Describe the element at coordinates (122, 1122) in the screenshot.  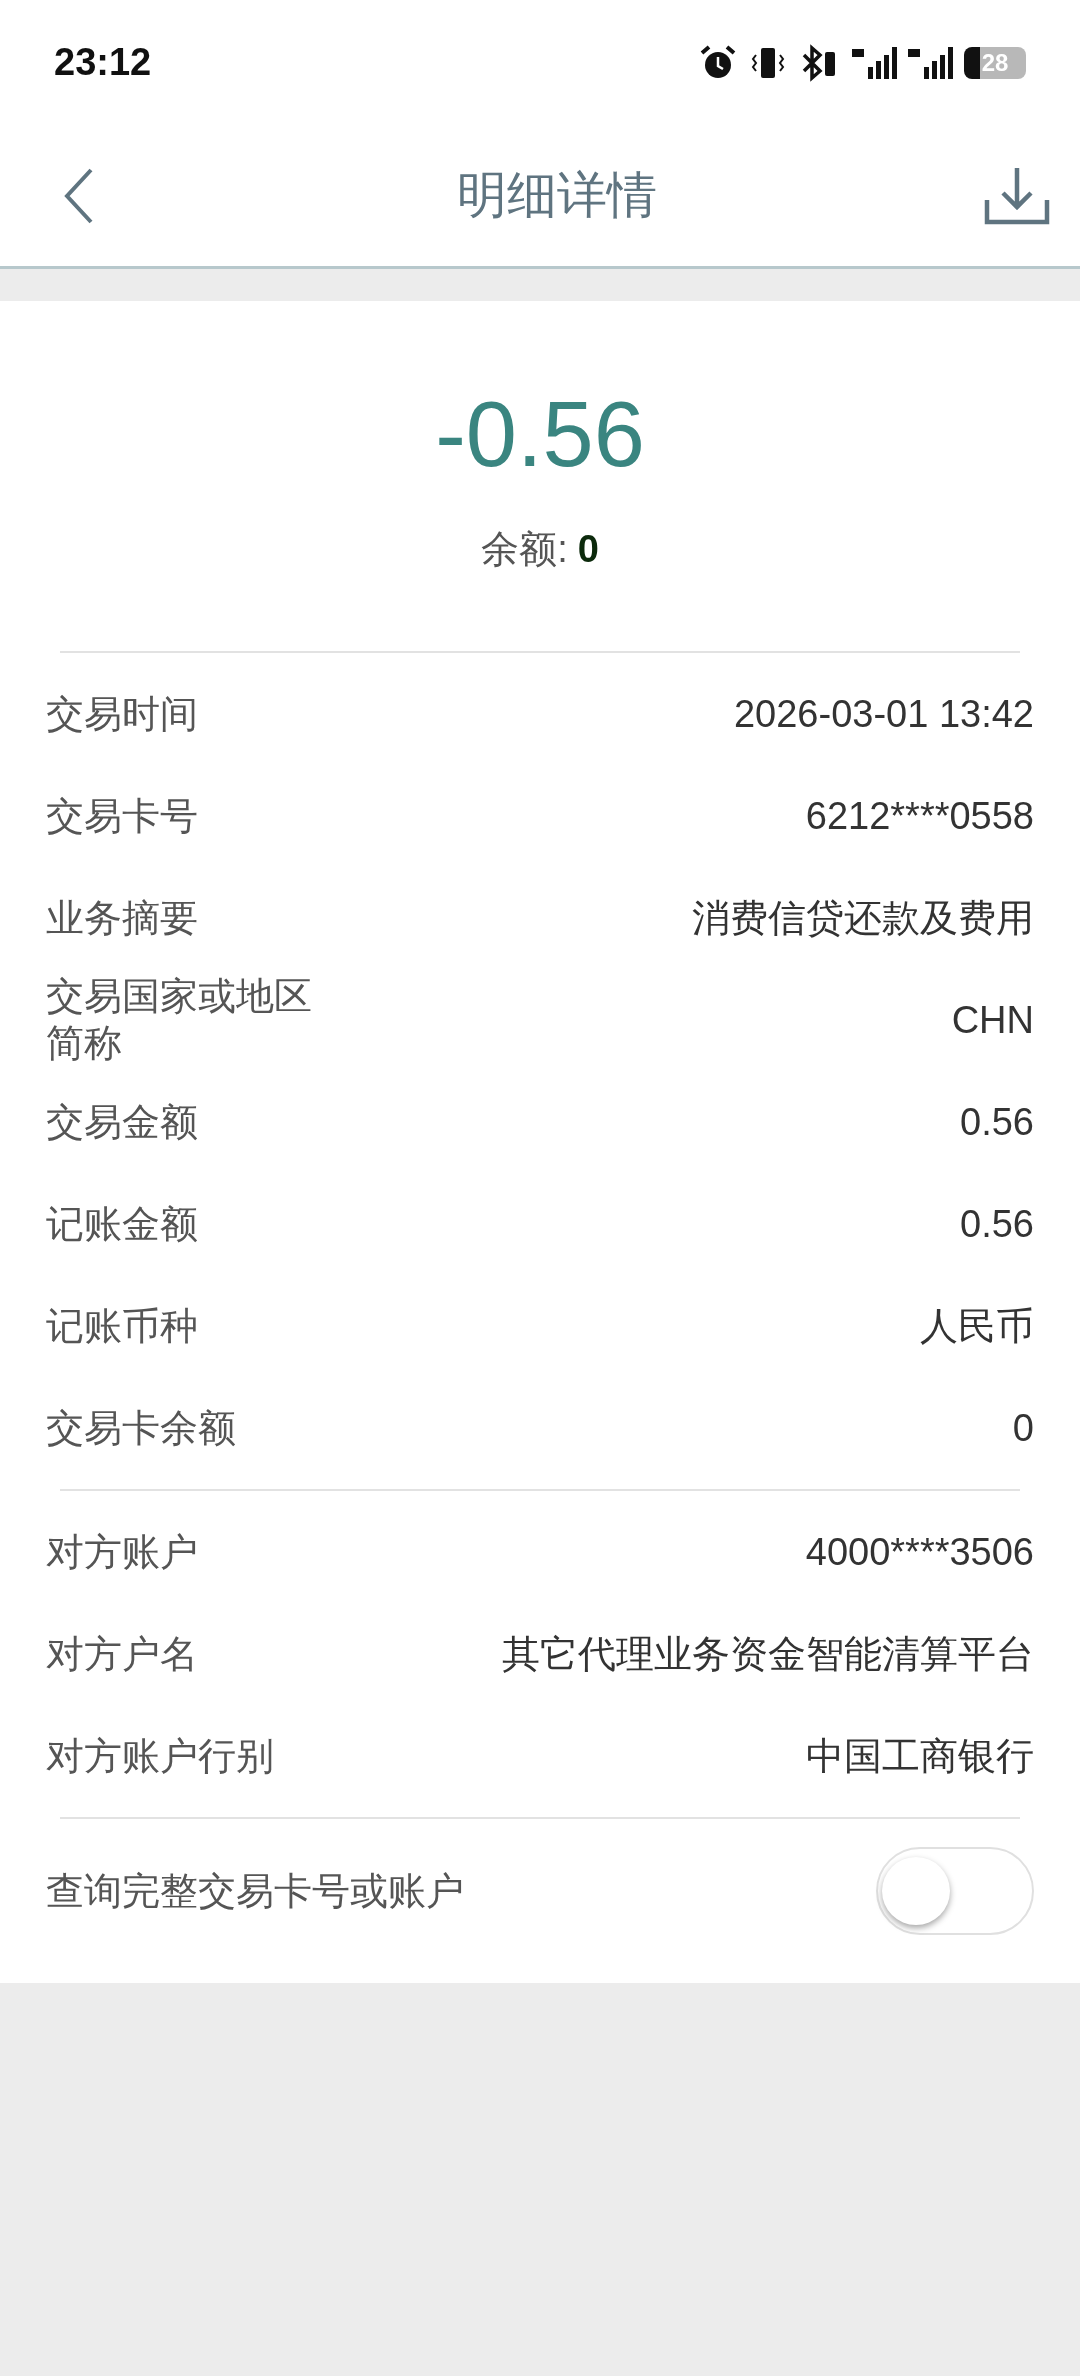
I see `field-label: 交易金额` at that location.